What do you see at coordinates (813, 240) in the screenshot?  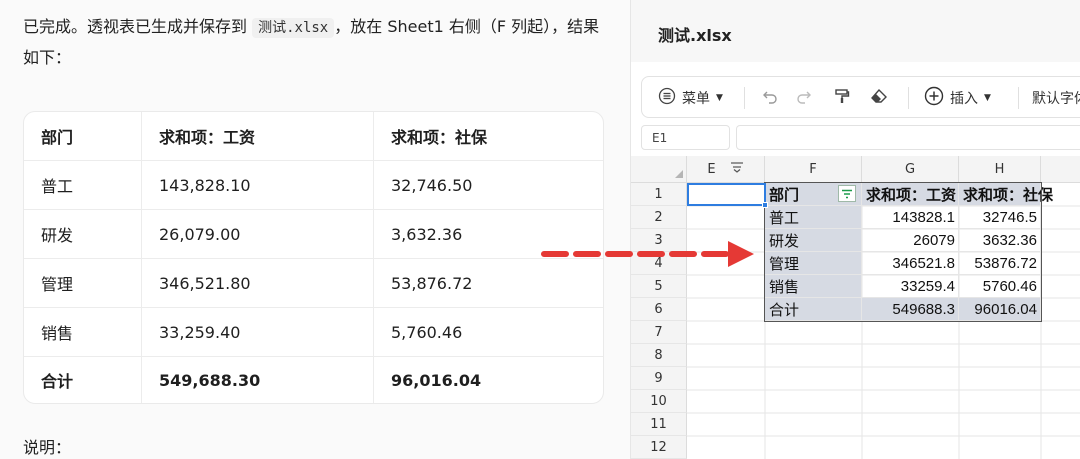 I see `pivot-row-label: 研发` at bounding box center [813, 240].